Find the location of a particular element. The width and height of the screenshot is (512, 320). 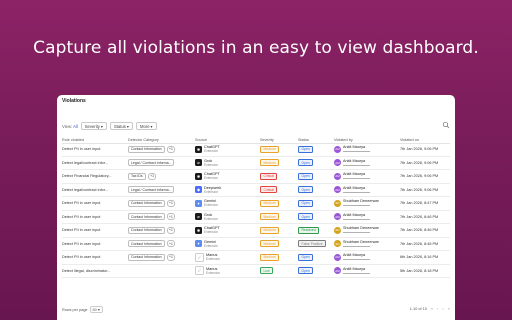

violated-by: AM Ankit Maurya ▬▬▬▬▬▬▬▬▬ is located at coordinates (367, 176).